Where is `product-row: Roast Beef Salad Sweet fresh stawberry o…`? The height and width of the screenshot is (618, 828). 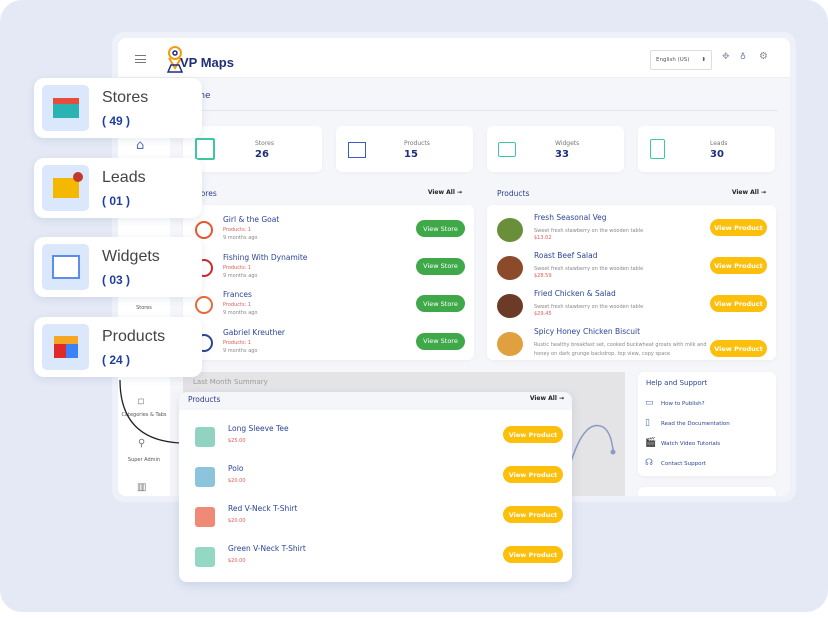
product-row: Roast Beef Salad Sweet fresh stawberry o… is located at coordinates (631, 269).